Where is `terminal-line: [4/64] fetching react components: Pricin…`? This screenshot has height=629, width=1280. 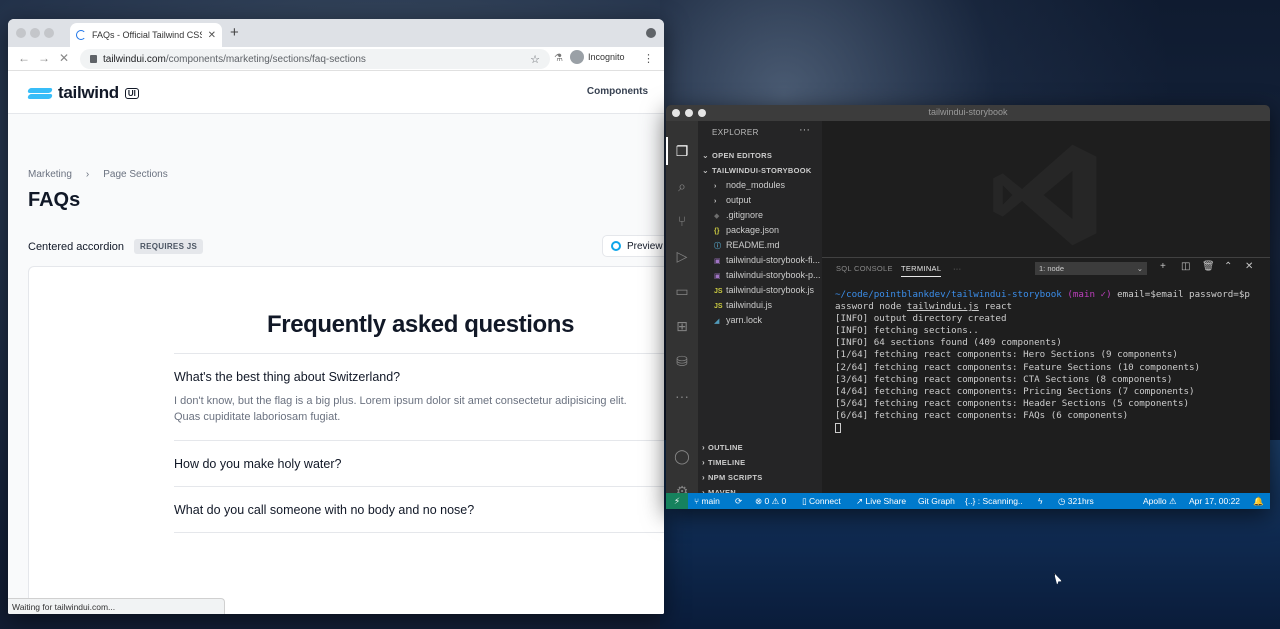 terminal-line: [4/64] fetching react components: Pricin… is located at coordinates (1015, 391).